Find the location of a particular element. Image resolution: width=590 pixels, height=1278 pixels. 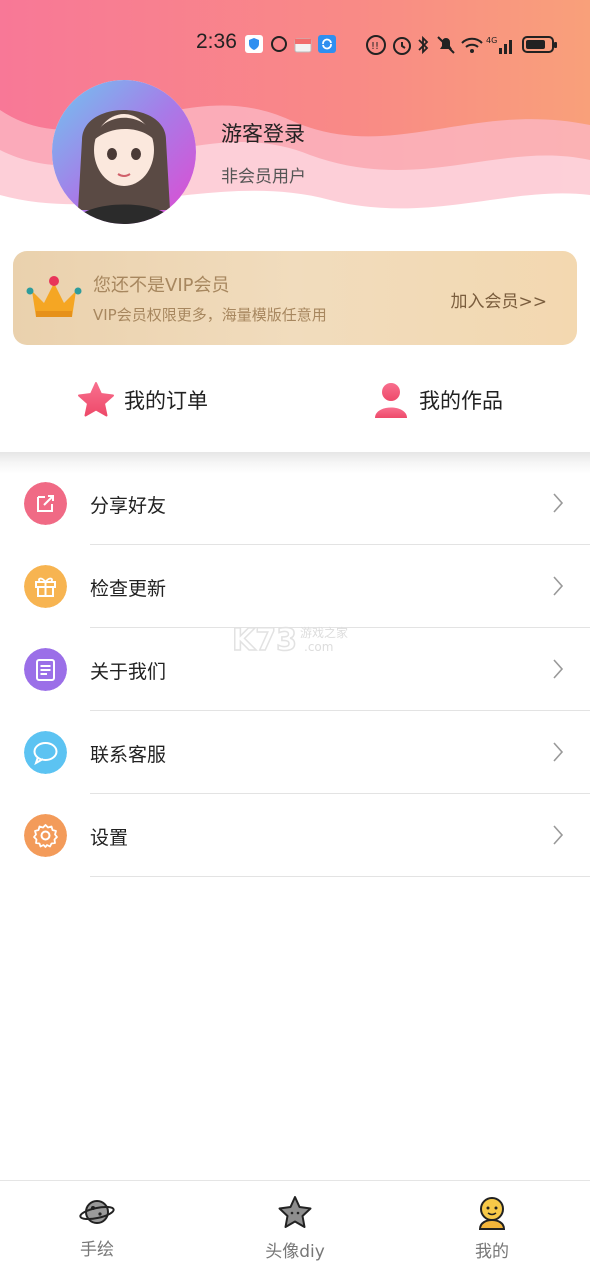

document-icon is located at coordinates (45, 669).